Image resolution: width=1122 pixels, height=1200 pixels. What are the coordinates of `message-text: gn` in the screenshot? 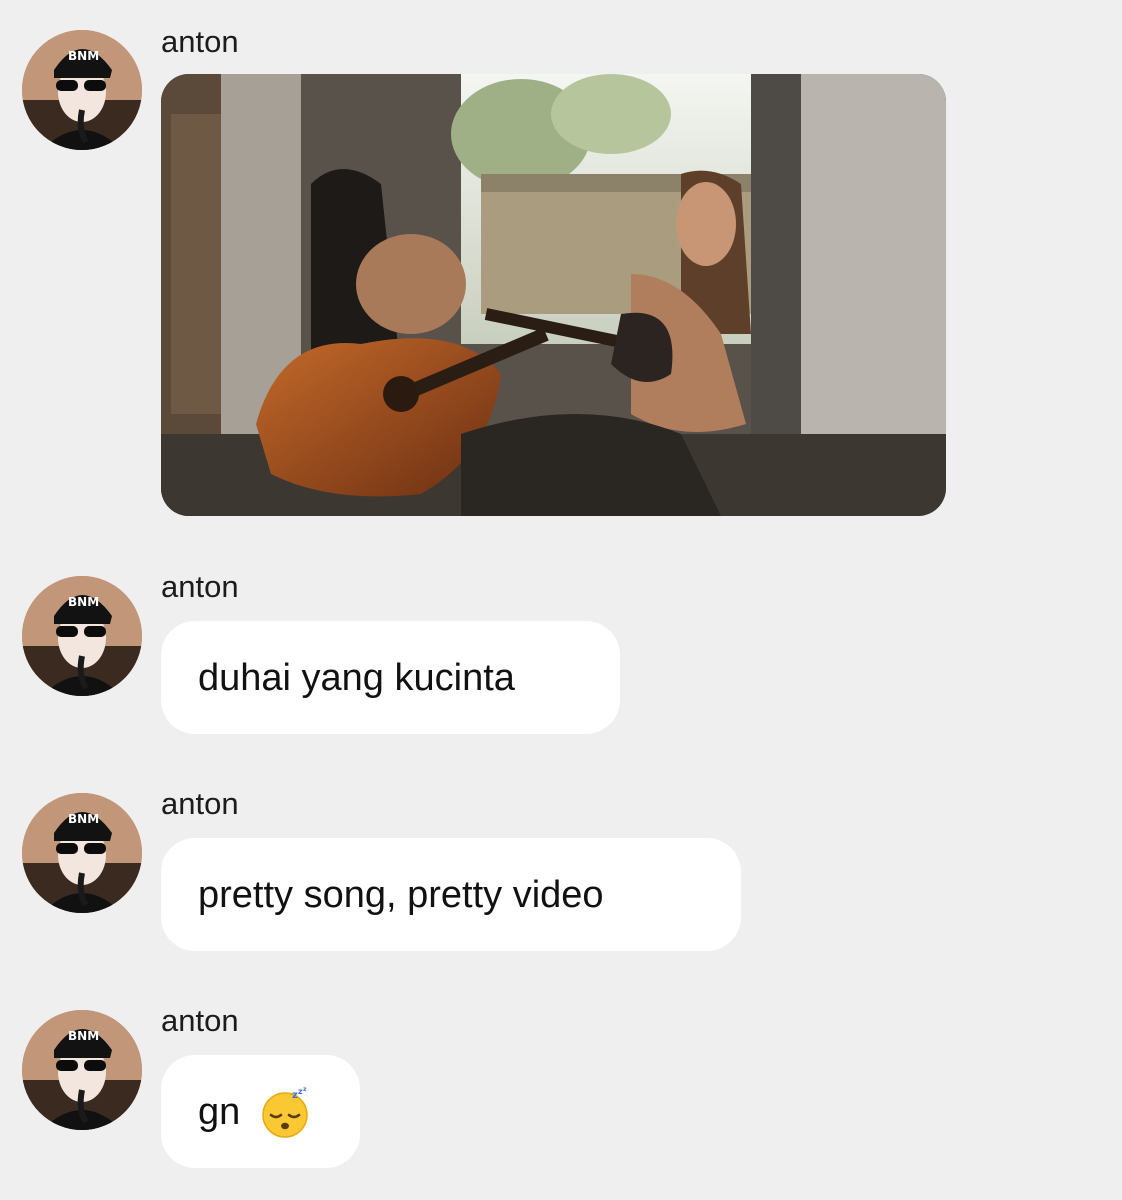 It's located at (219, 1111).